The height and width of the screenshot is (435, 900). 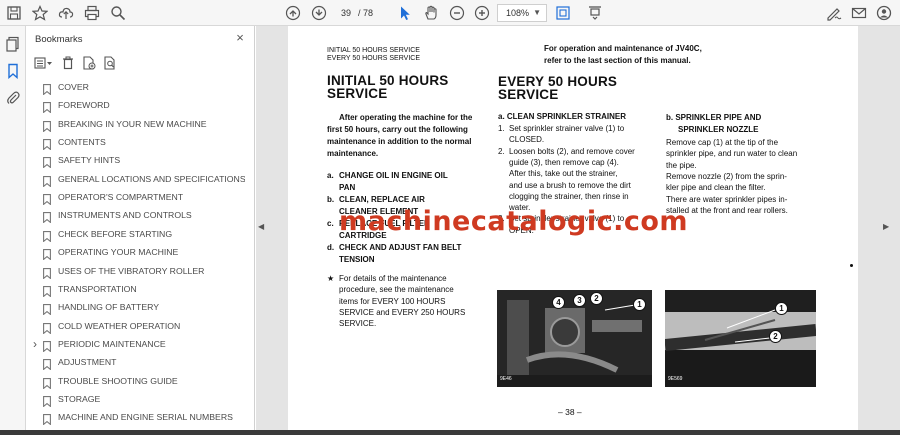 I want to click on hand-icon, so click(x=431, y=13).